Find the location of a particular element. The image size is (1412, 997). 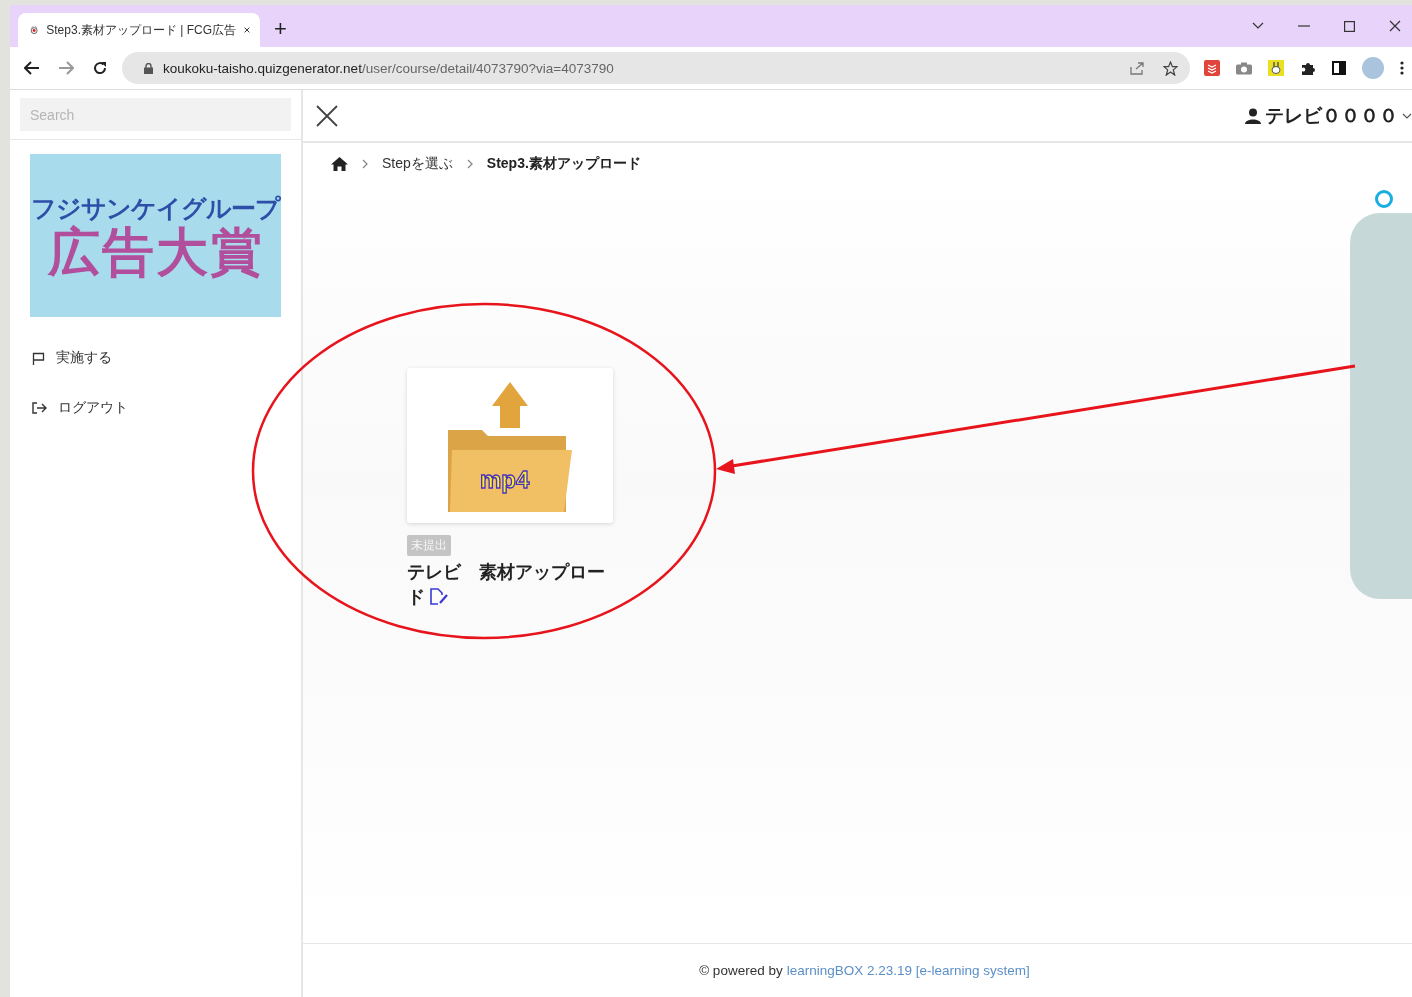

logo-banner: フジサンケイグループ 広告大賞 is located at coordinates (155, 235).